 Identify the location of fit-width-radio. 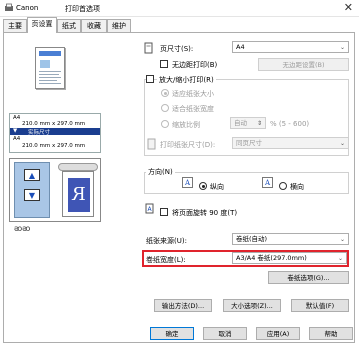
(165, 108).